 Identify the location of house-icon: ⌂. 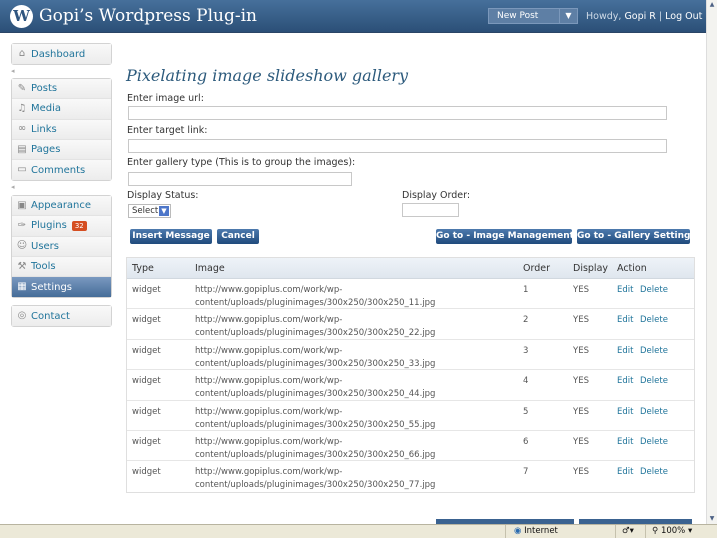
(22, 54).